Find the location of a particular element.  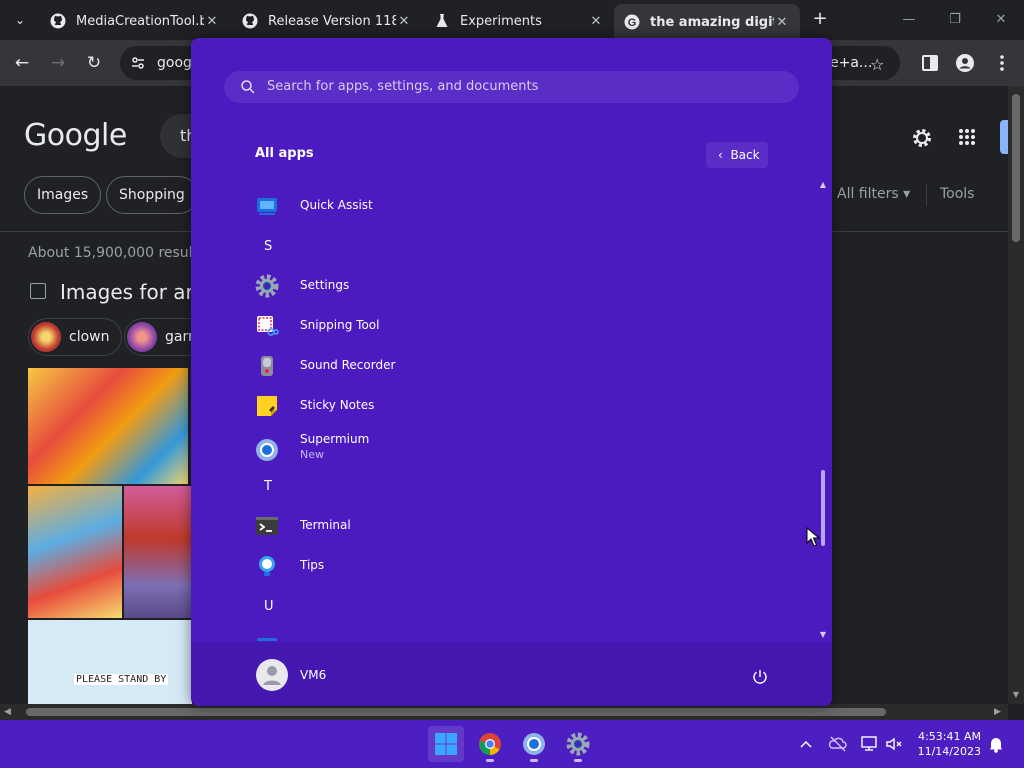

bookmark-star-icon: ☆ is located at coordinates (877, 64).